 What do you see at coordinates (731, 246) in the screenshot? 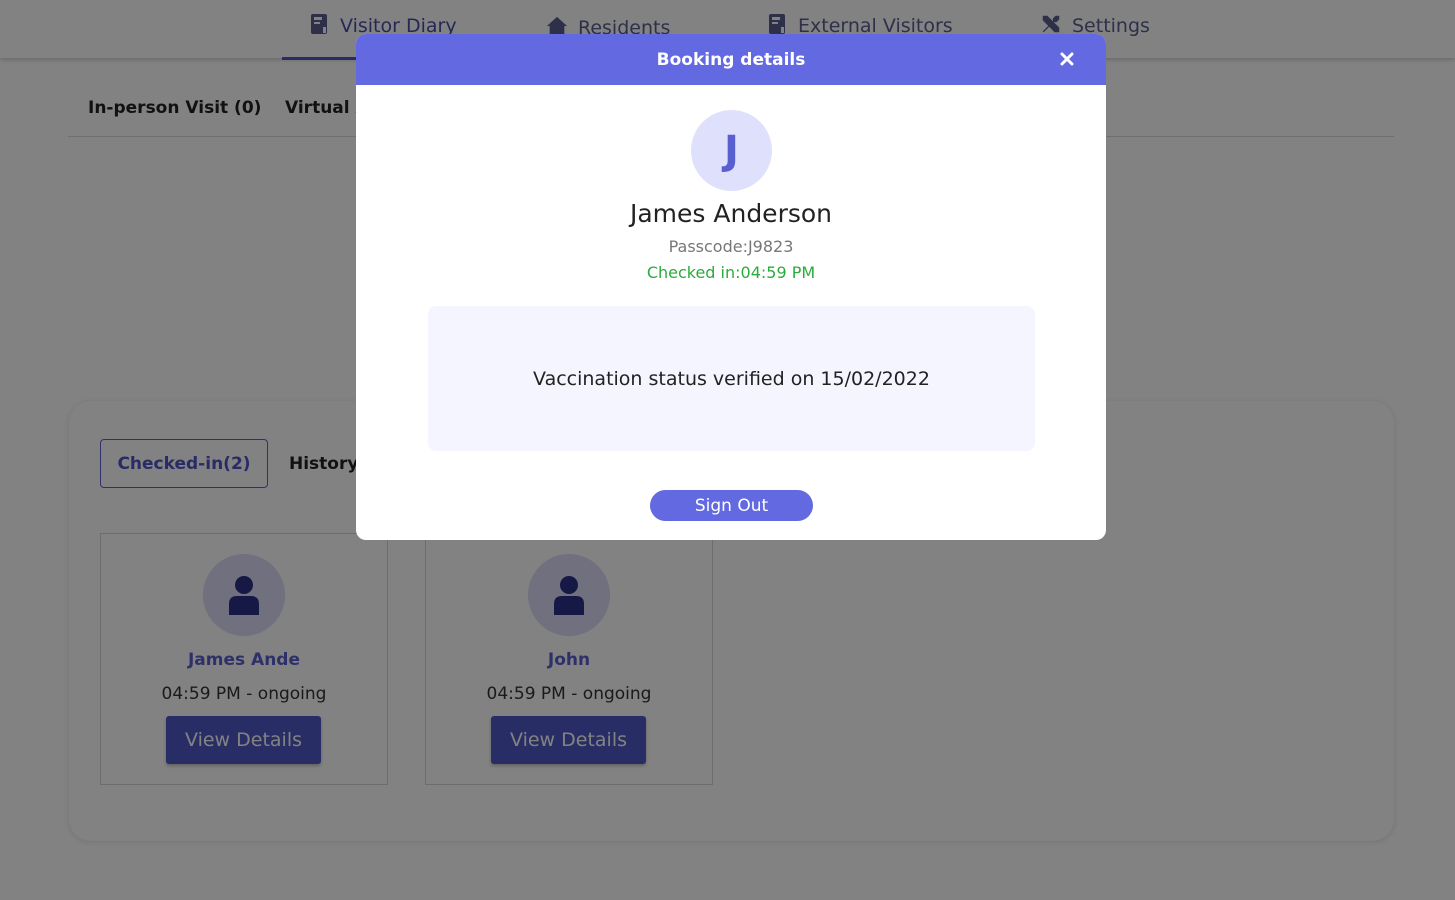
I see `passcode: Passcode:J9823` at bounding box center [731, 246].